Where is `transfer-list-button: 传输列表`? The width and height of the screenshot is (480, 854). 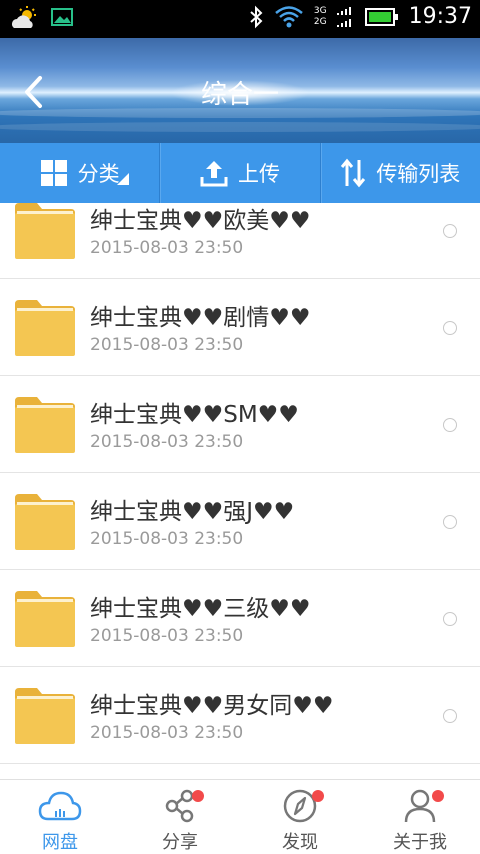 transfer-list-button: 传输列表 is located at coordinates (400, 173).